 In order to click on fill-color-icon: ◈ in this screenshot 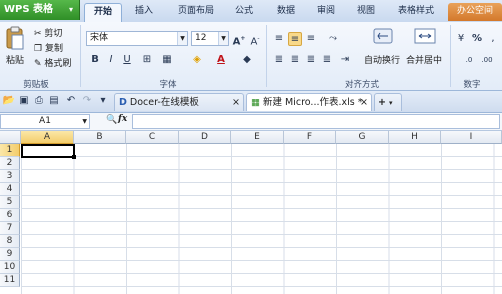, I will do `click(197, 60)`.